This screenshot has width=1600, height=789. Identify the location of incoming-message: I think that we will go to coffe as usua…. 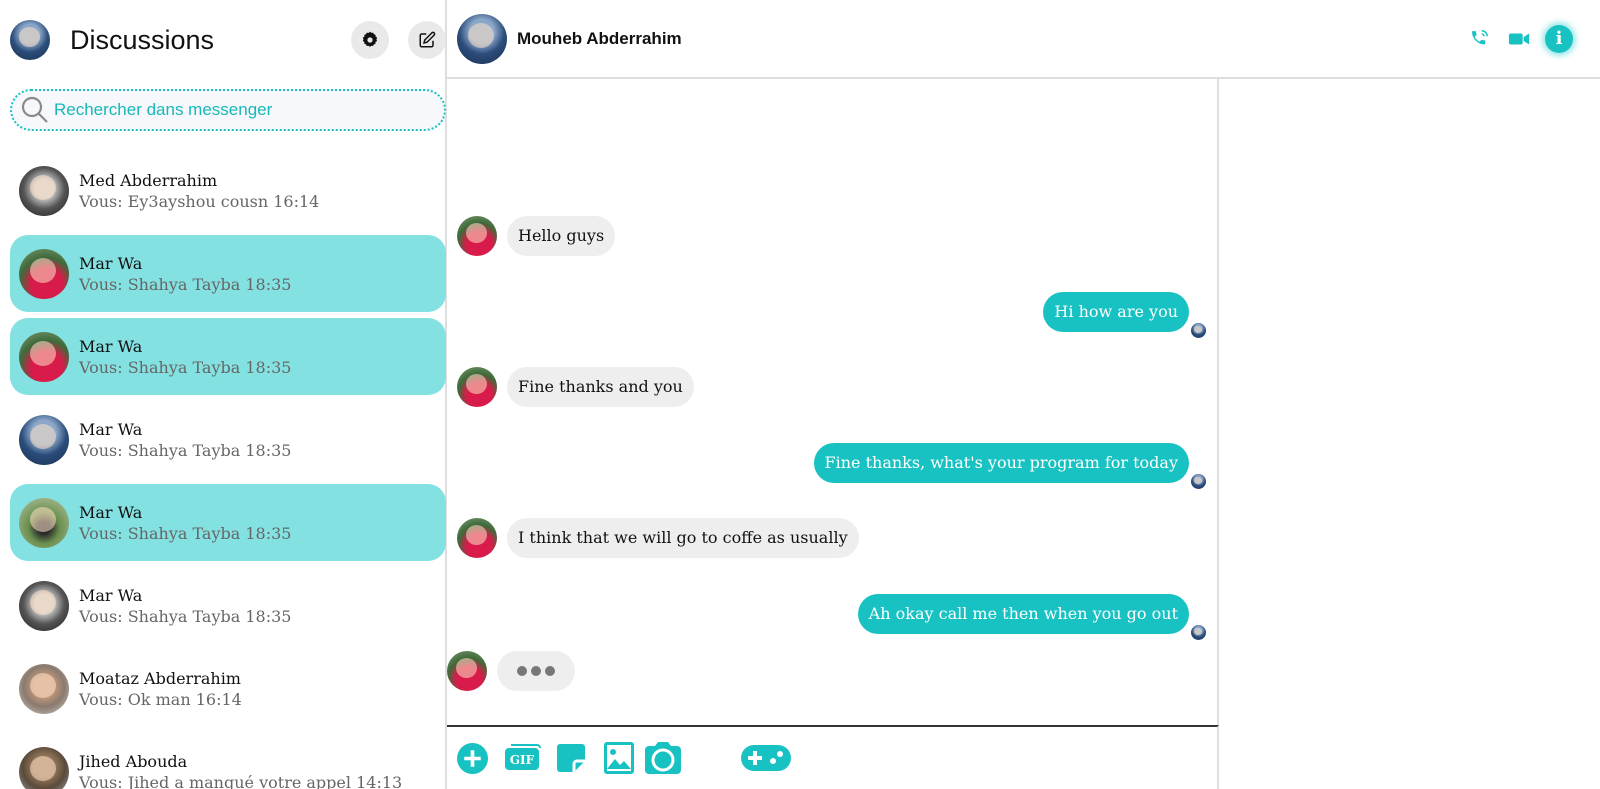
(658, 538).